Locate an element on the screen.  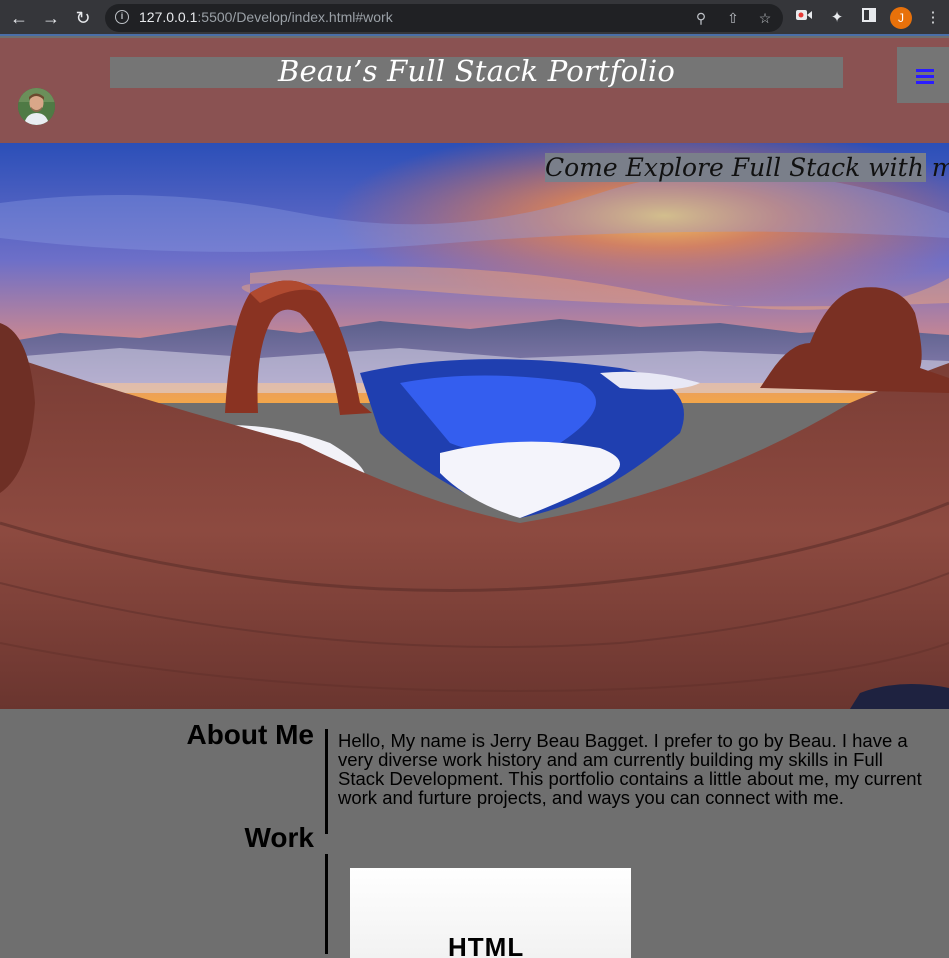
side-panel-icon is located at coordinates (869, 18).